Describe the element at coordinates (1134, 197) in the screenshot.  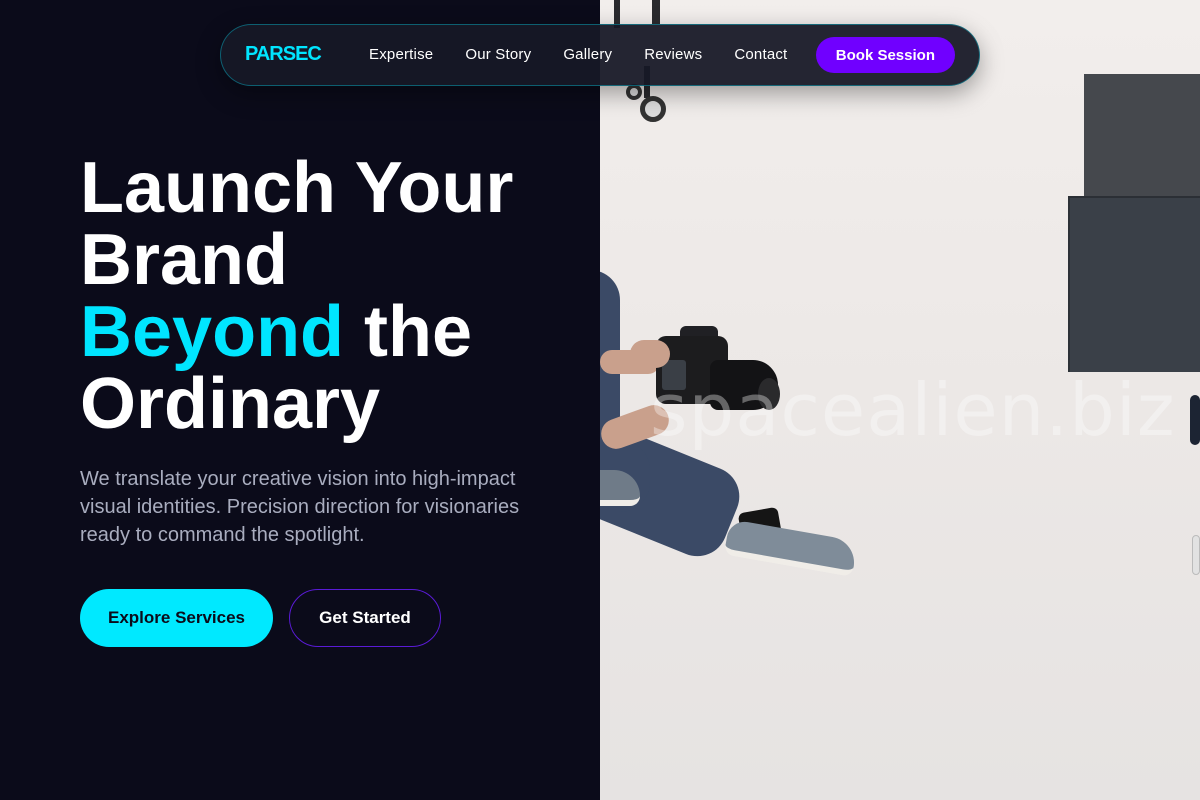
I see `studio-box-edge` at that location.